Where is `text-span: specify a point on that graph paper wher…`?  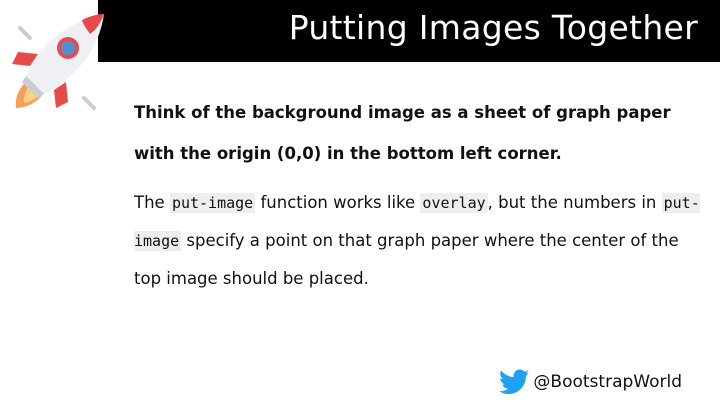 text-span: specify a point on that graph paper wher… is located at coordinates (406, 259).